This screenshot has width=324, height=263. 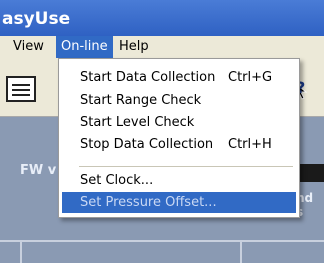 I want to click on menu-item-start-level-check: Start Level Check, so click(x=179, y=122).